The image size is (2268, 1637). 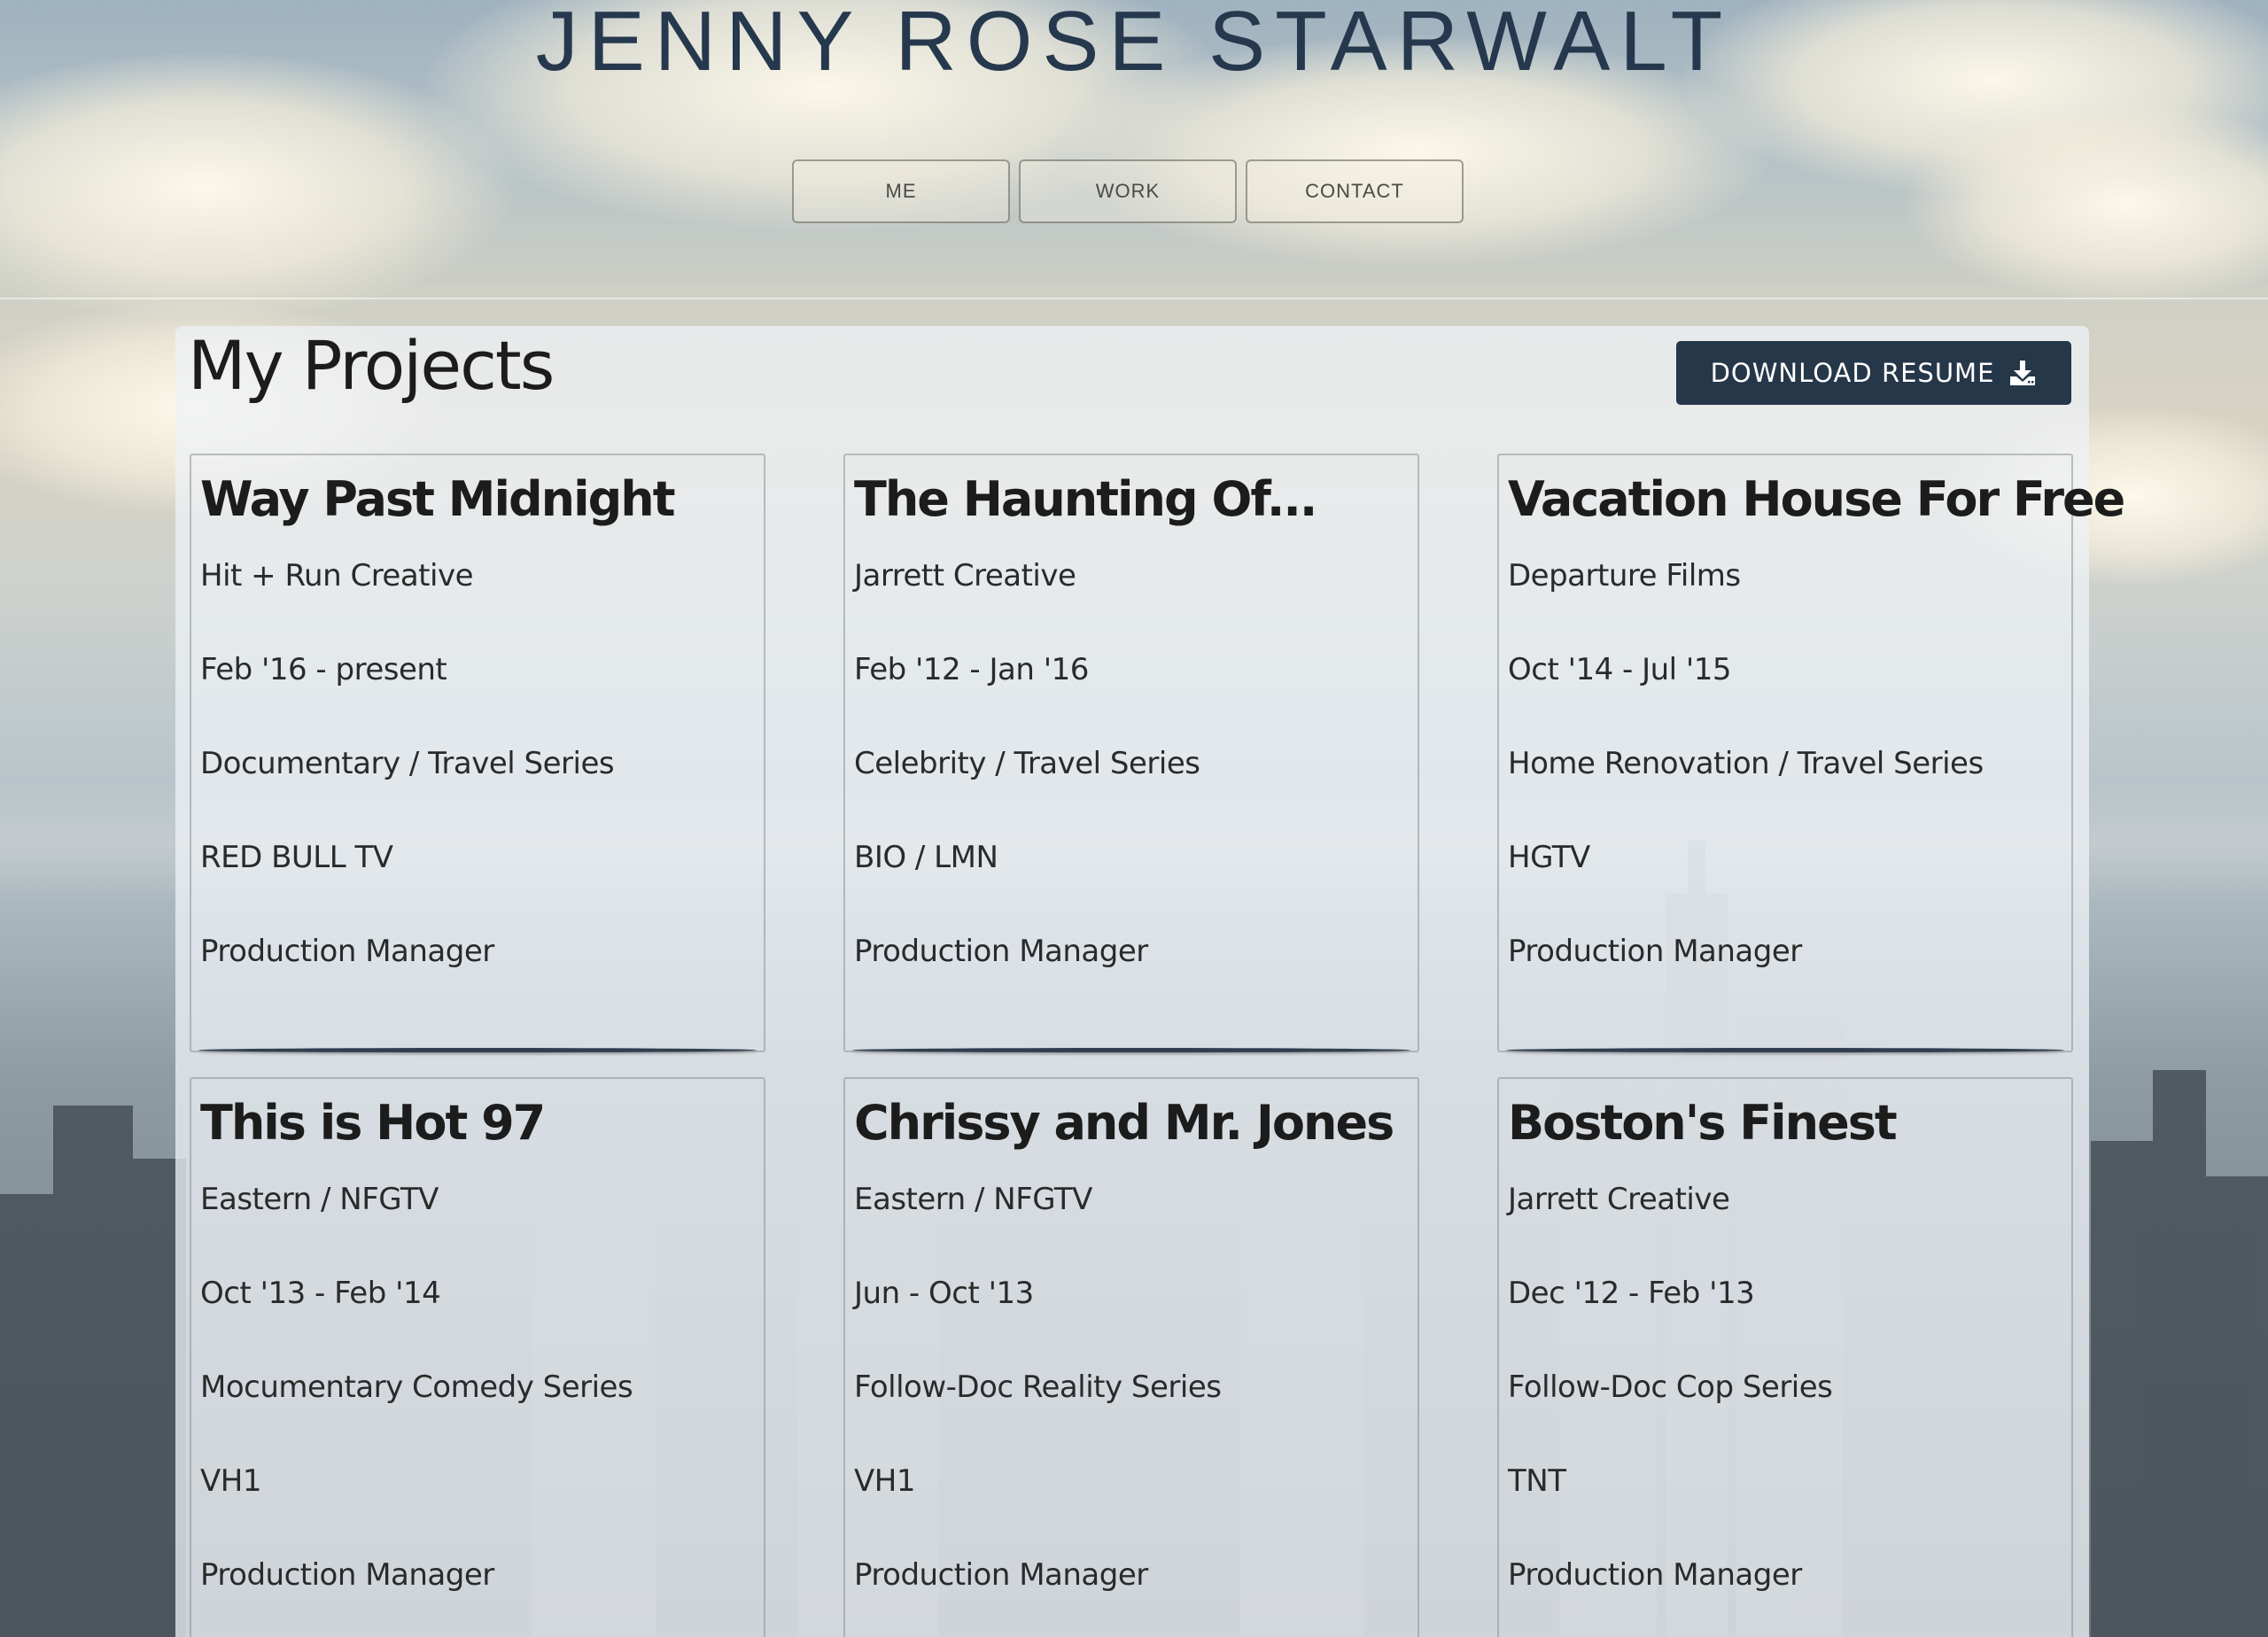 I want to click on project-company: Departure Films, so click(x=1624, y=576).